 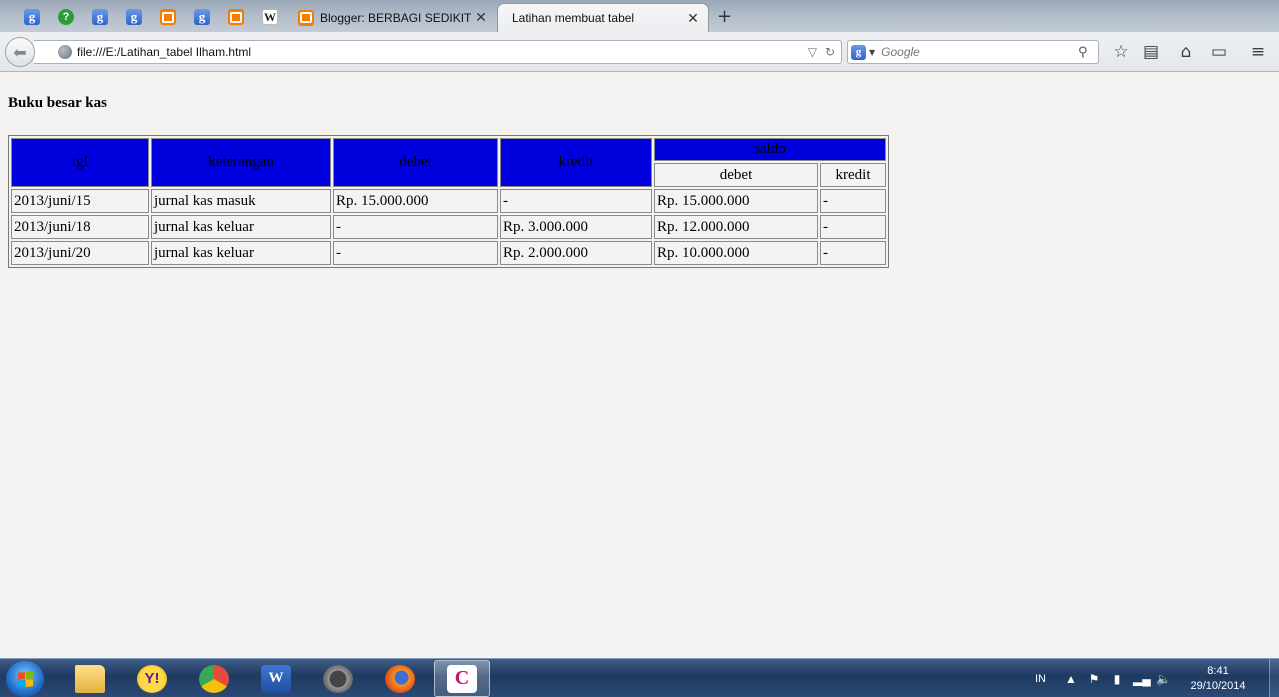 I want to click on back-button: ⬅, so click(x=20, y=52).